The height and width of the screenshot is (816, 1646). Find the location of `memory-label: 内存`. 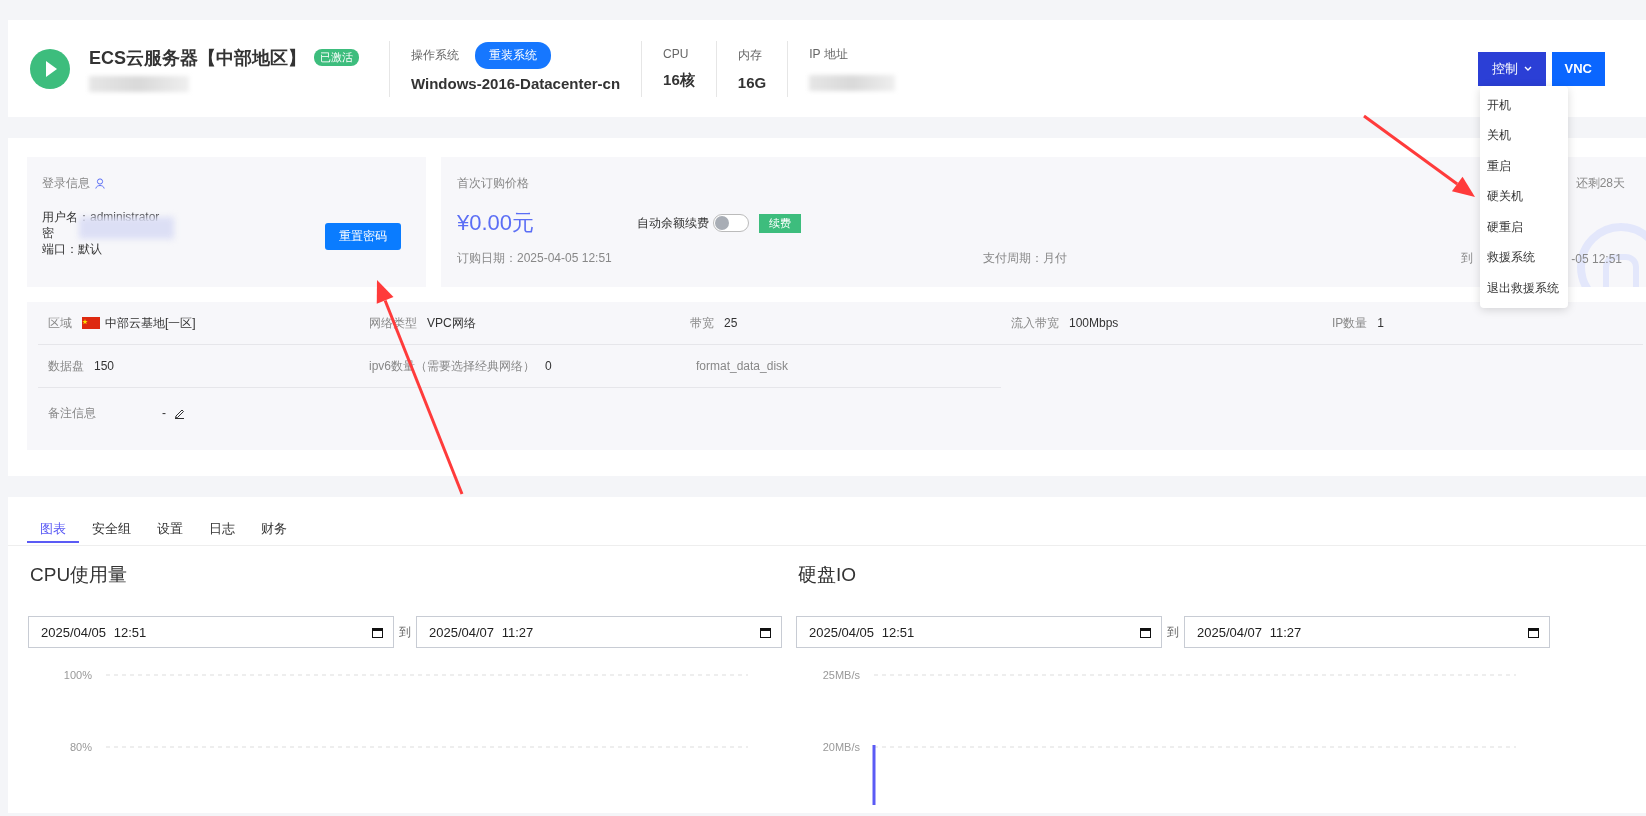

memory-label: 内存 is located at coordinates (750, 55).